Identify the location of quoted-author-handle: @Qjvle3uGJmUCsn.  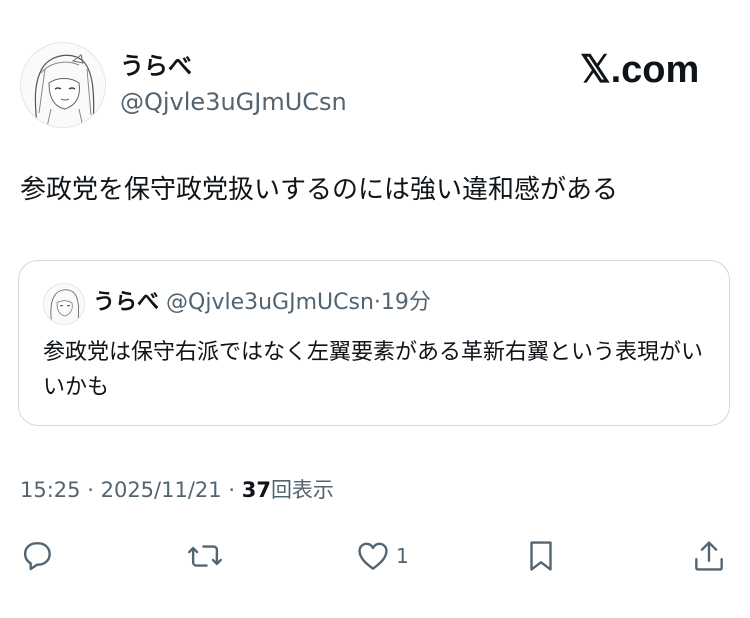
(270, 302).